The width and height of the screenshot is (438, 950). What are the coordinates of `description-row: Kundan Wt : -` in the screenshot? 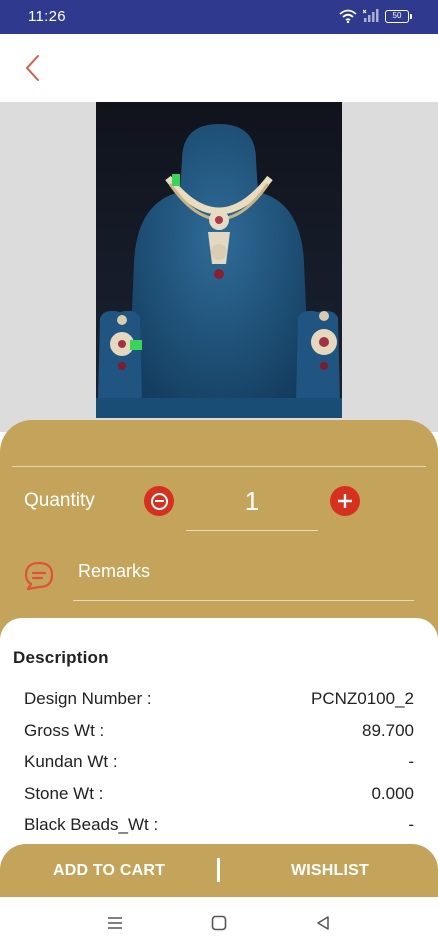 It's located at (219, 762).